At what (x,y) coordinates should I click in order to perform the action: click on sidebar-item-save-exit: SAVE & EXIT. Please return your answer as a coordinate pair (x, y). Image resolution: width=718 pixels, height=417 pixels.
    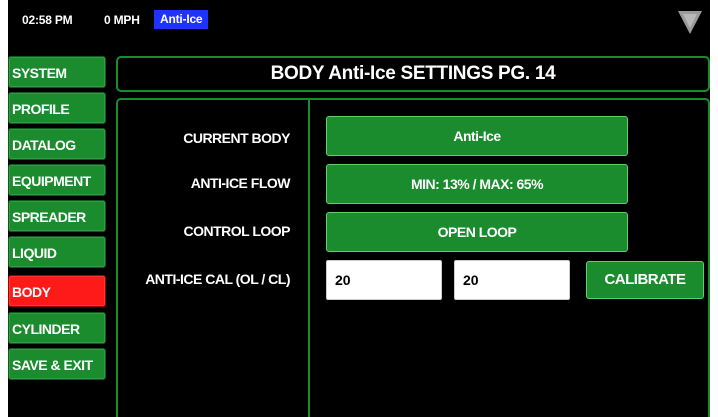
    Looking at the image, I should click on (57, 364).